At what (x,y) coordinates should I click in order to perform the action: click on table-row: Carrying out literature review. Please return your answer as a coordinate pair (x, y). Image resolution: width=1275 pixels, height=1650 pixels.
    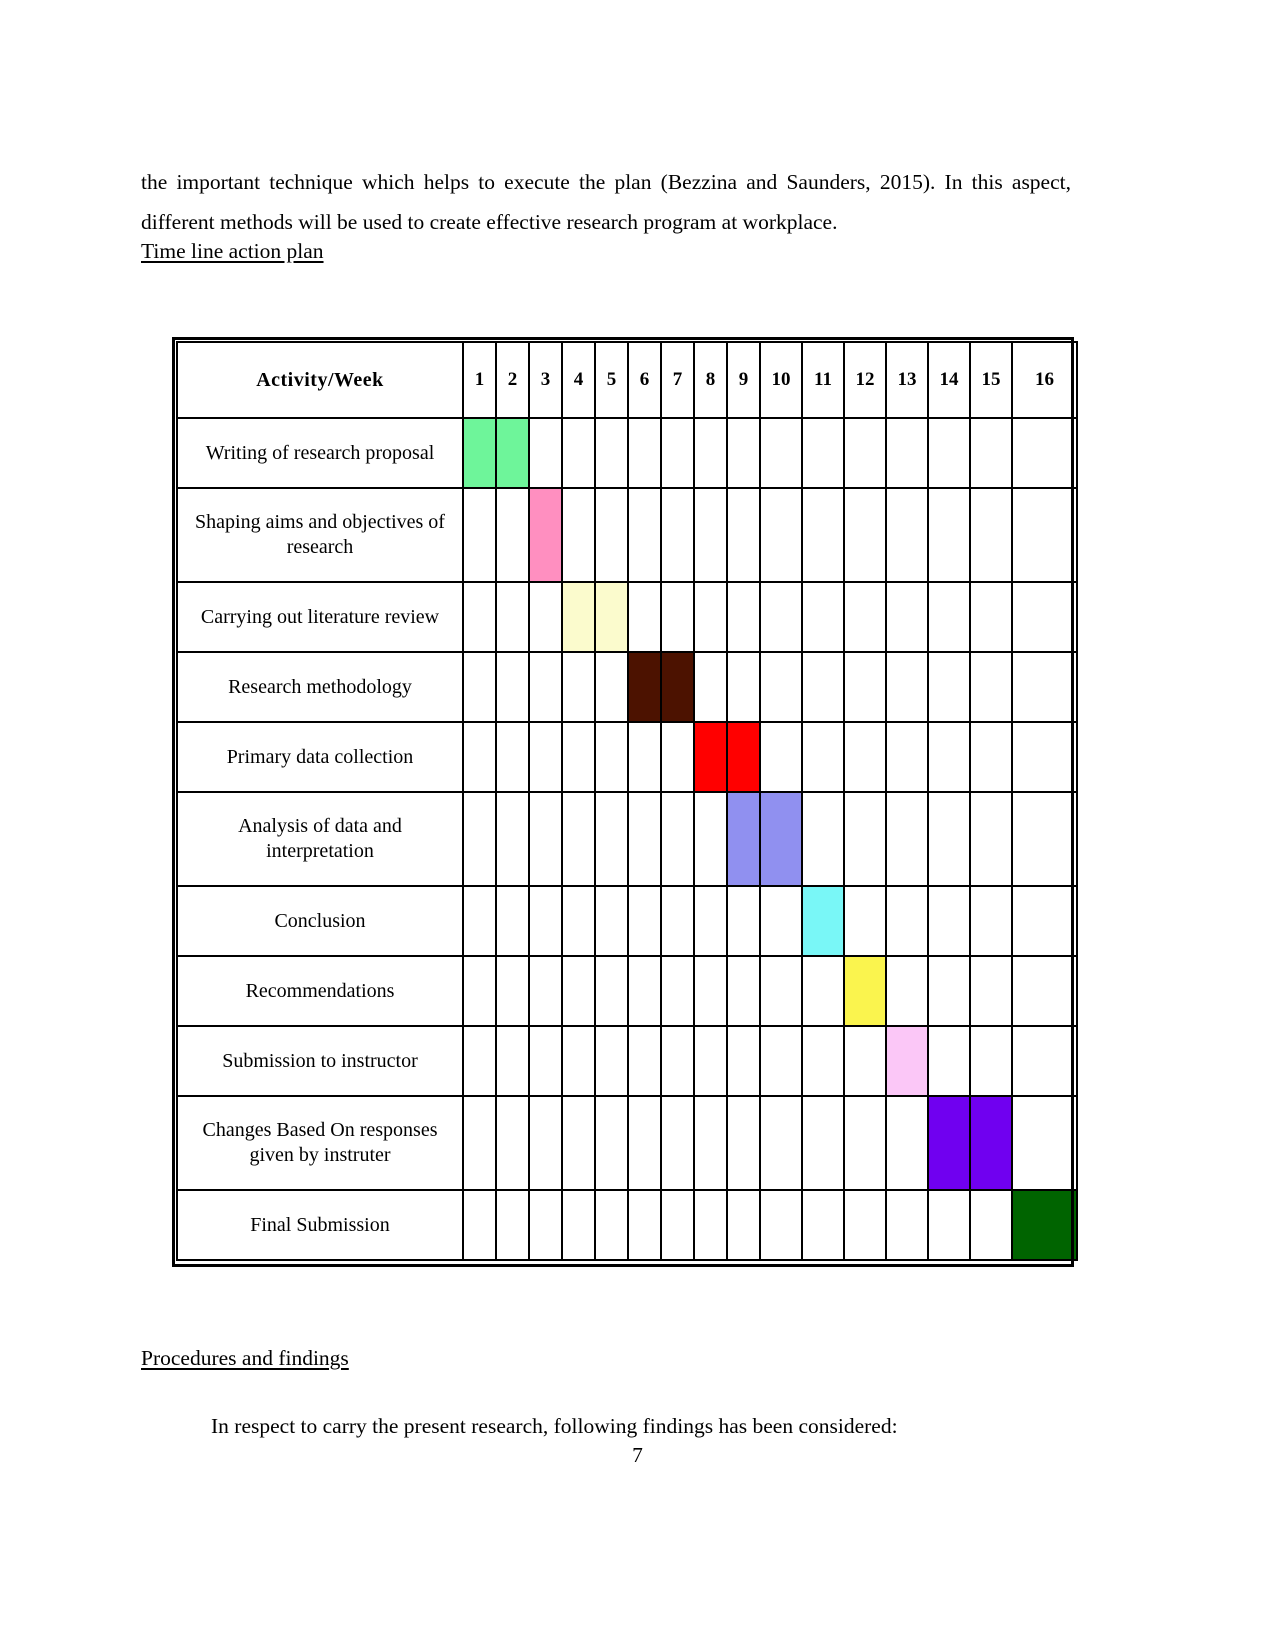
    Looking at the image, I should click on (627, 617).